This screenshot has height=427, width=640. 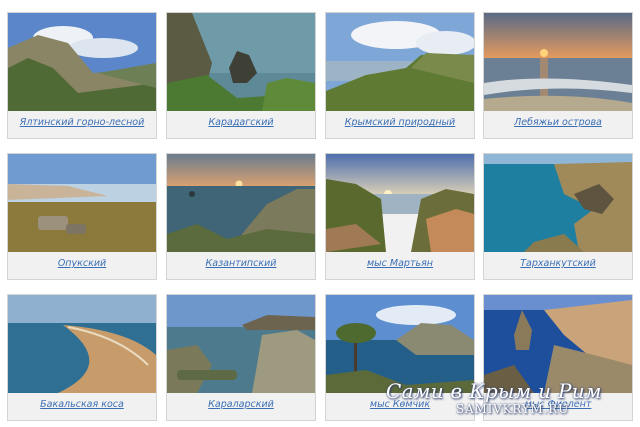 I want to click on reserve-link: мыс Фиолент, so click(x=558, y=404).